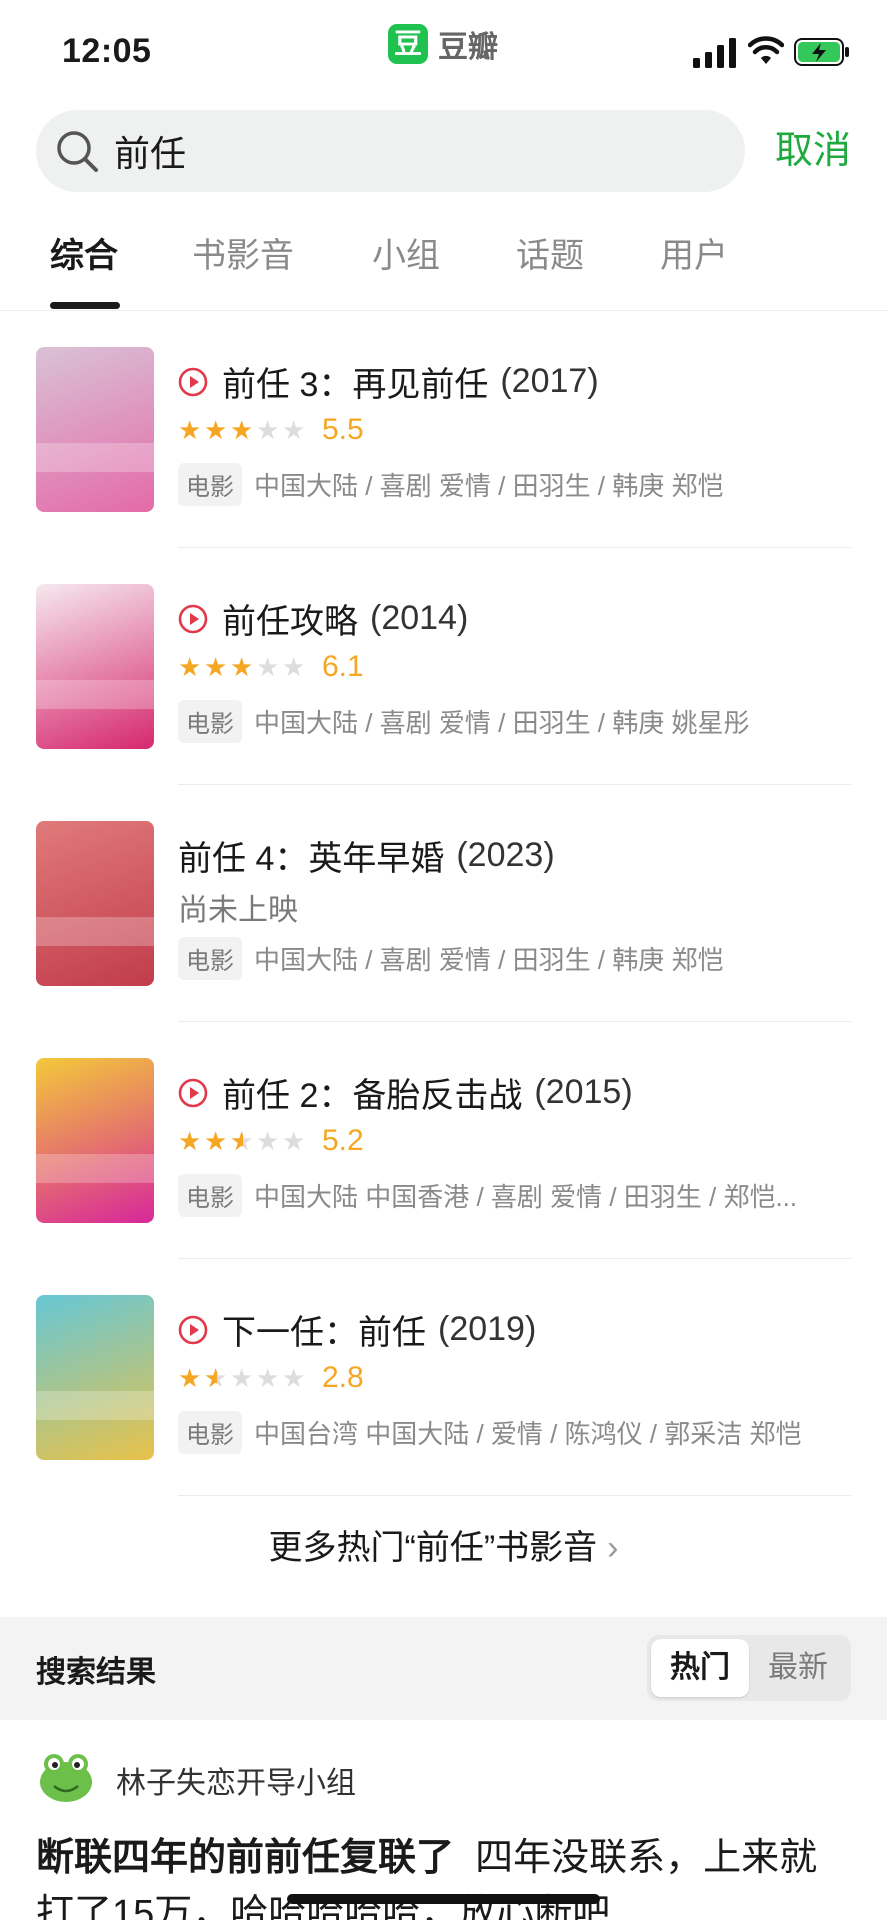 Image resolution: width=887 pixels, height=1920 pixels. Describe the element at coordinates (324, 1329) in the screenshot. I see `result-title: 下一任：前任` at that location.